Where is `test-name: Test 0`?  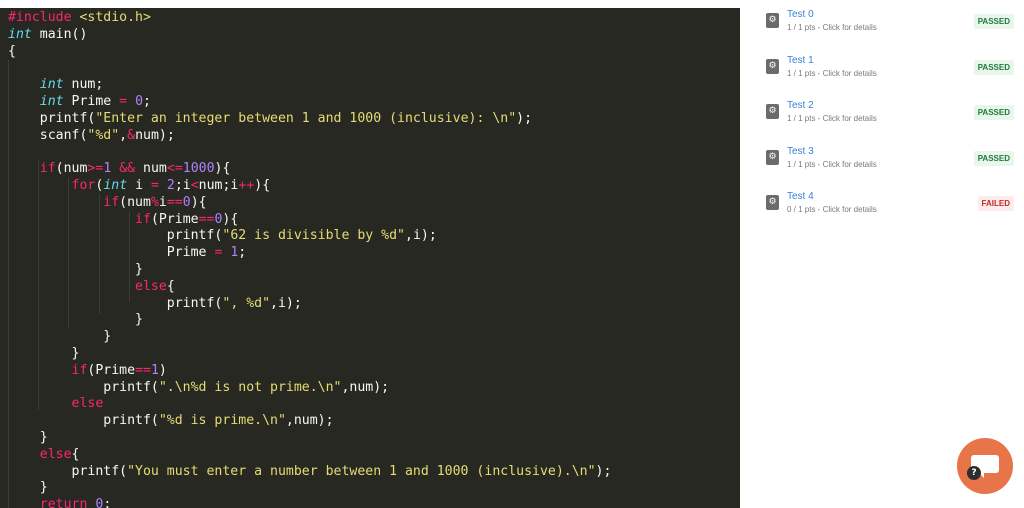
test-name: Test 0 is located at coordinates (800, 14).